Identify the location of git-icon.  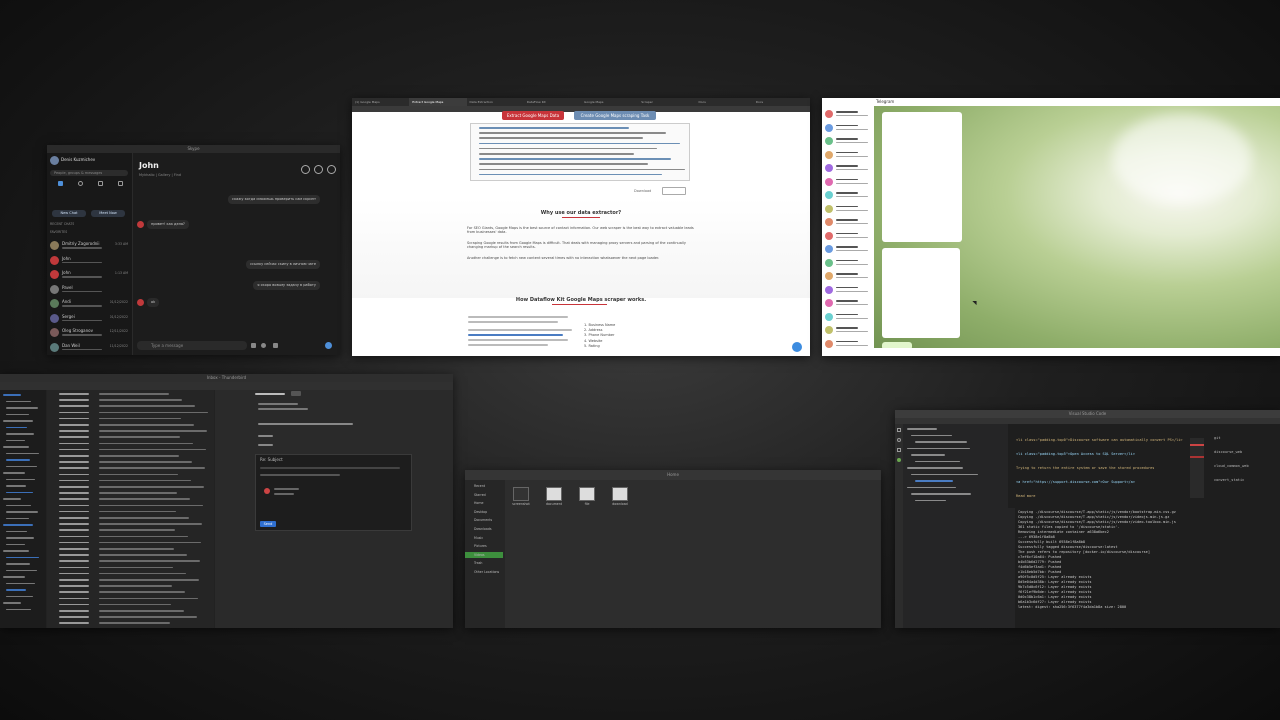
(899, 450).